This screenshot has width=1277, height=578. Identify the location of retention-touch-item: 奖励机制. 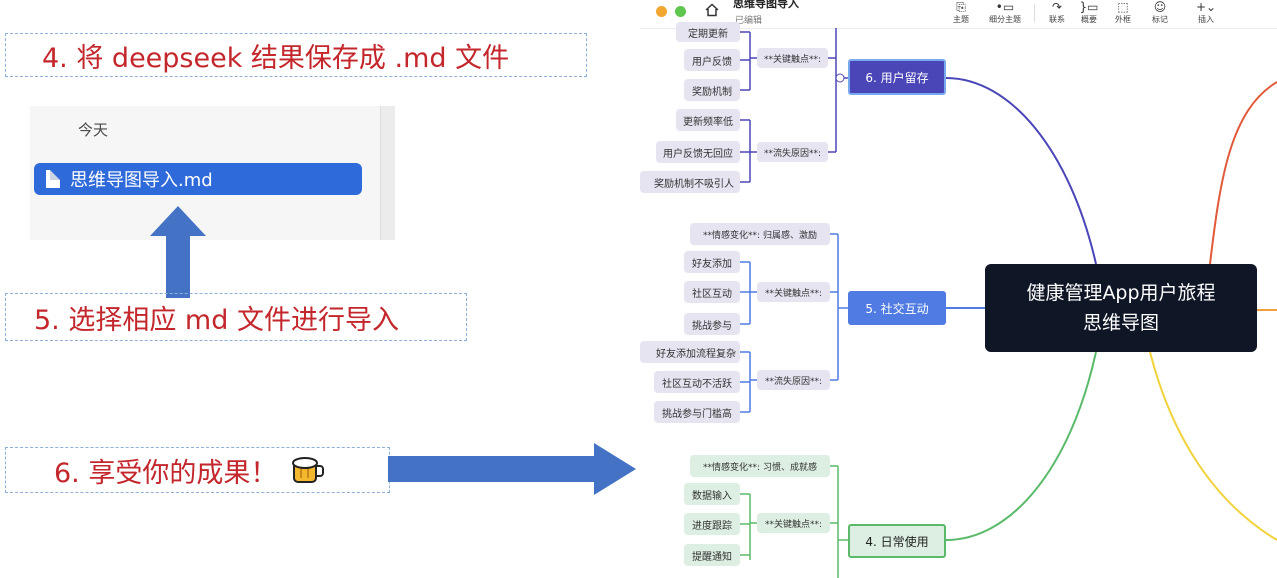
(712, 90).